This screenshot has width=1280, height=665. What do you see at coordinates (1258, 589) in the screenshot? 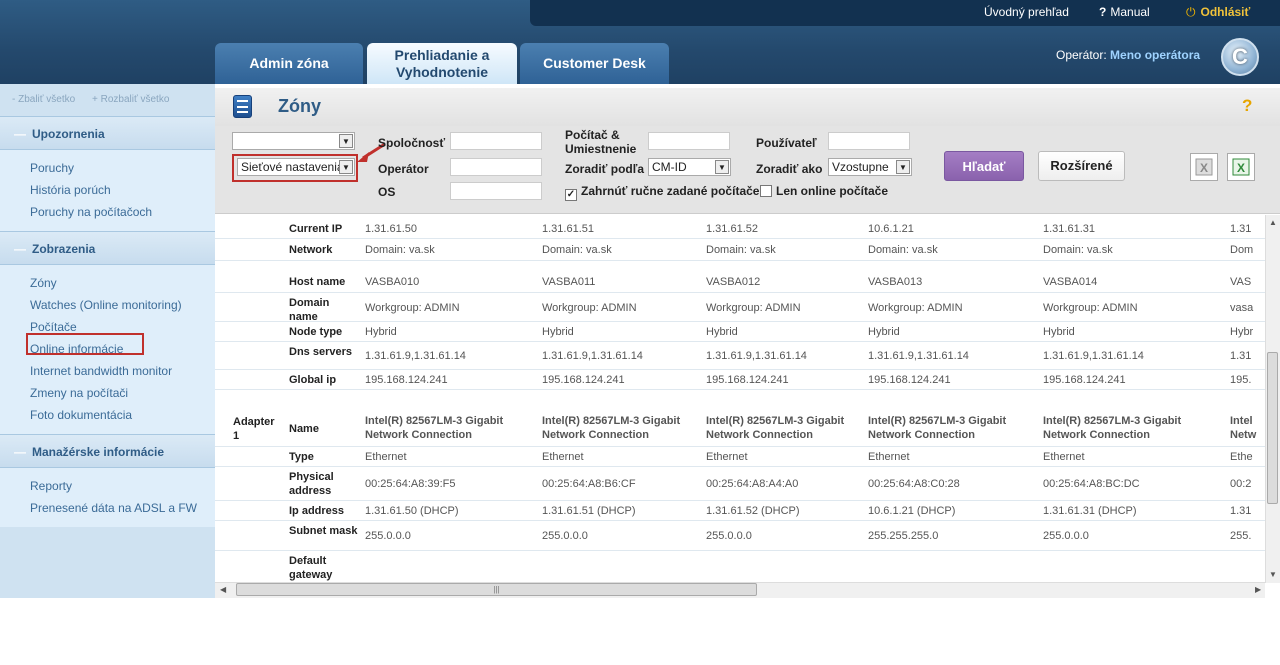
I see `scroll-right-icon: ▶` at bounding box center [1258, 589].